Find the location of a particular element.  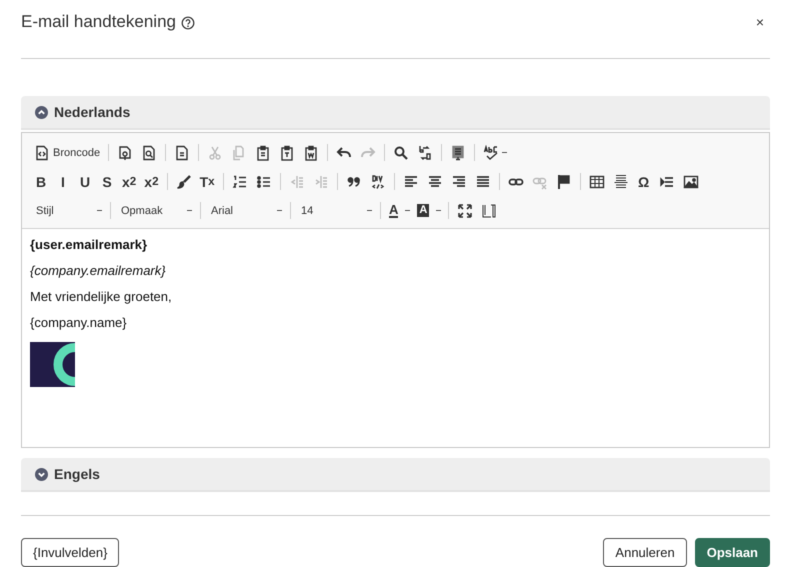

accordion-header: Engels is located at coordinates (395, 475).